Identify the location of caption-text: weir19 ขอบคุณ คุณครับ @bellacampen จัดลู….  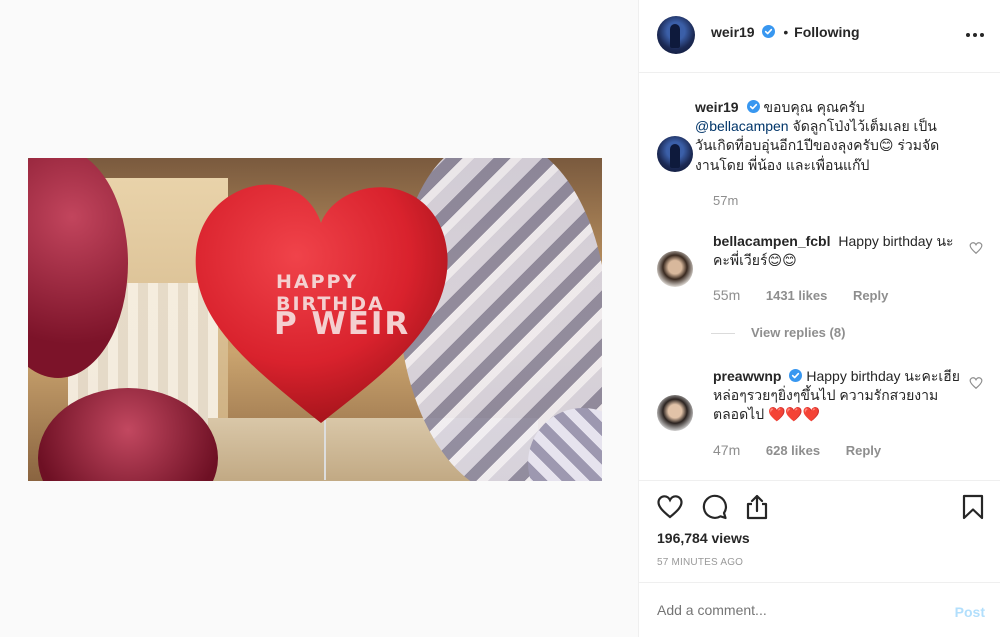
(820, 136).